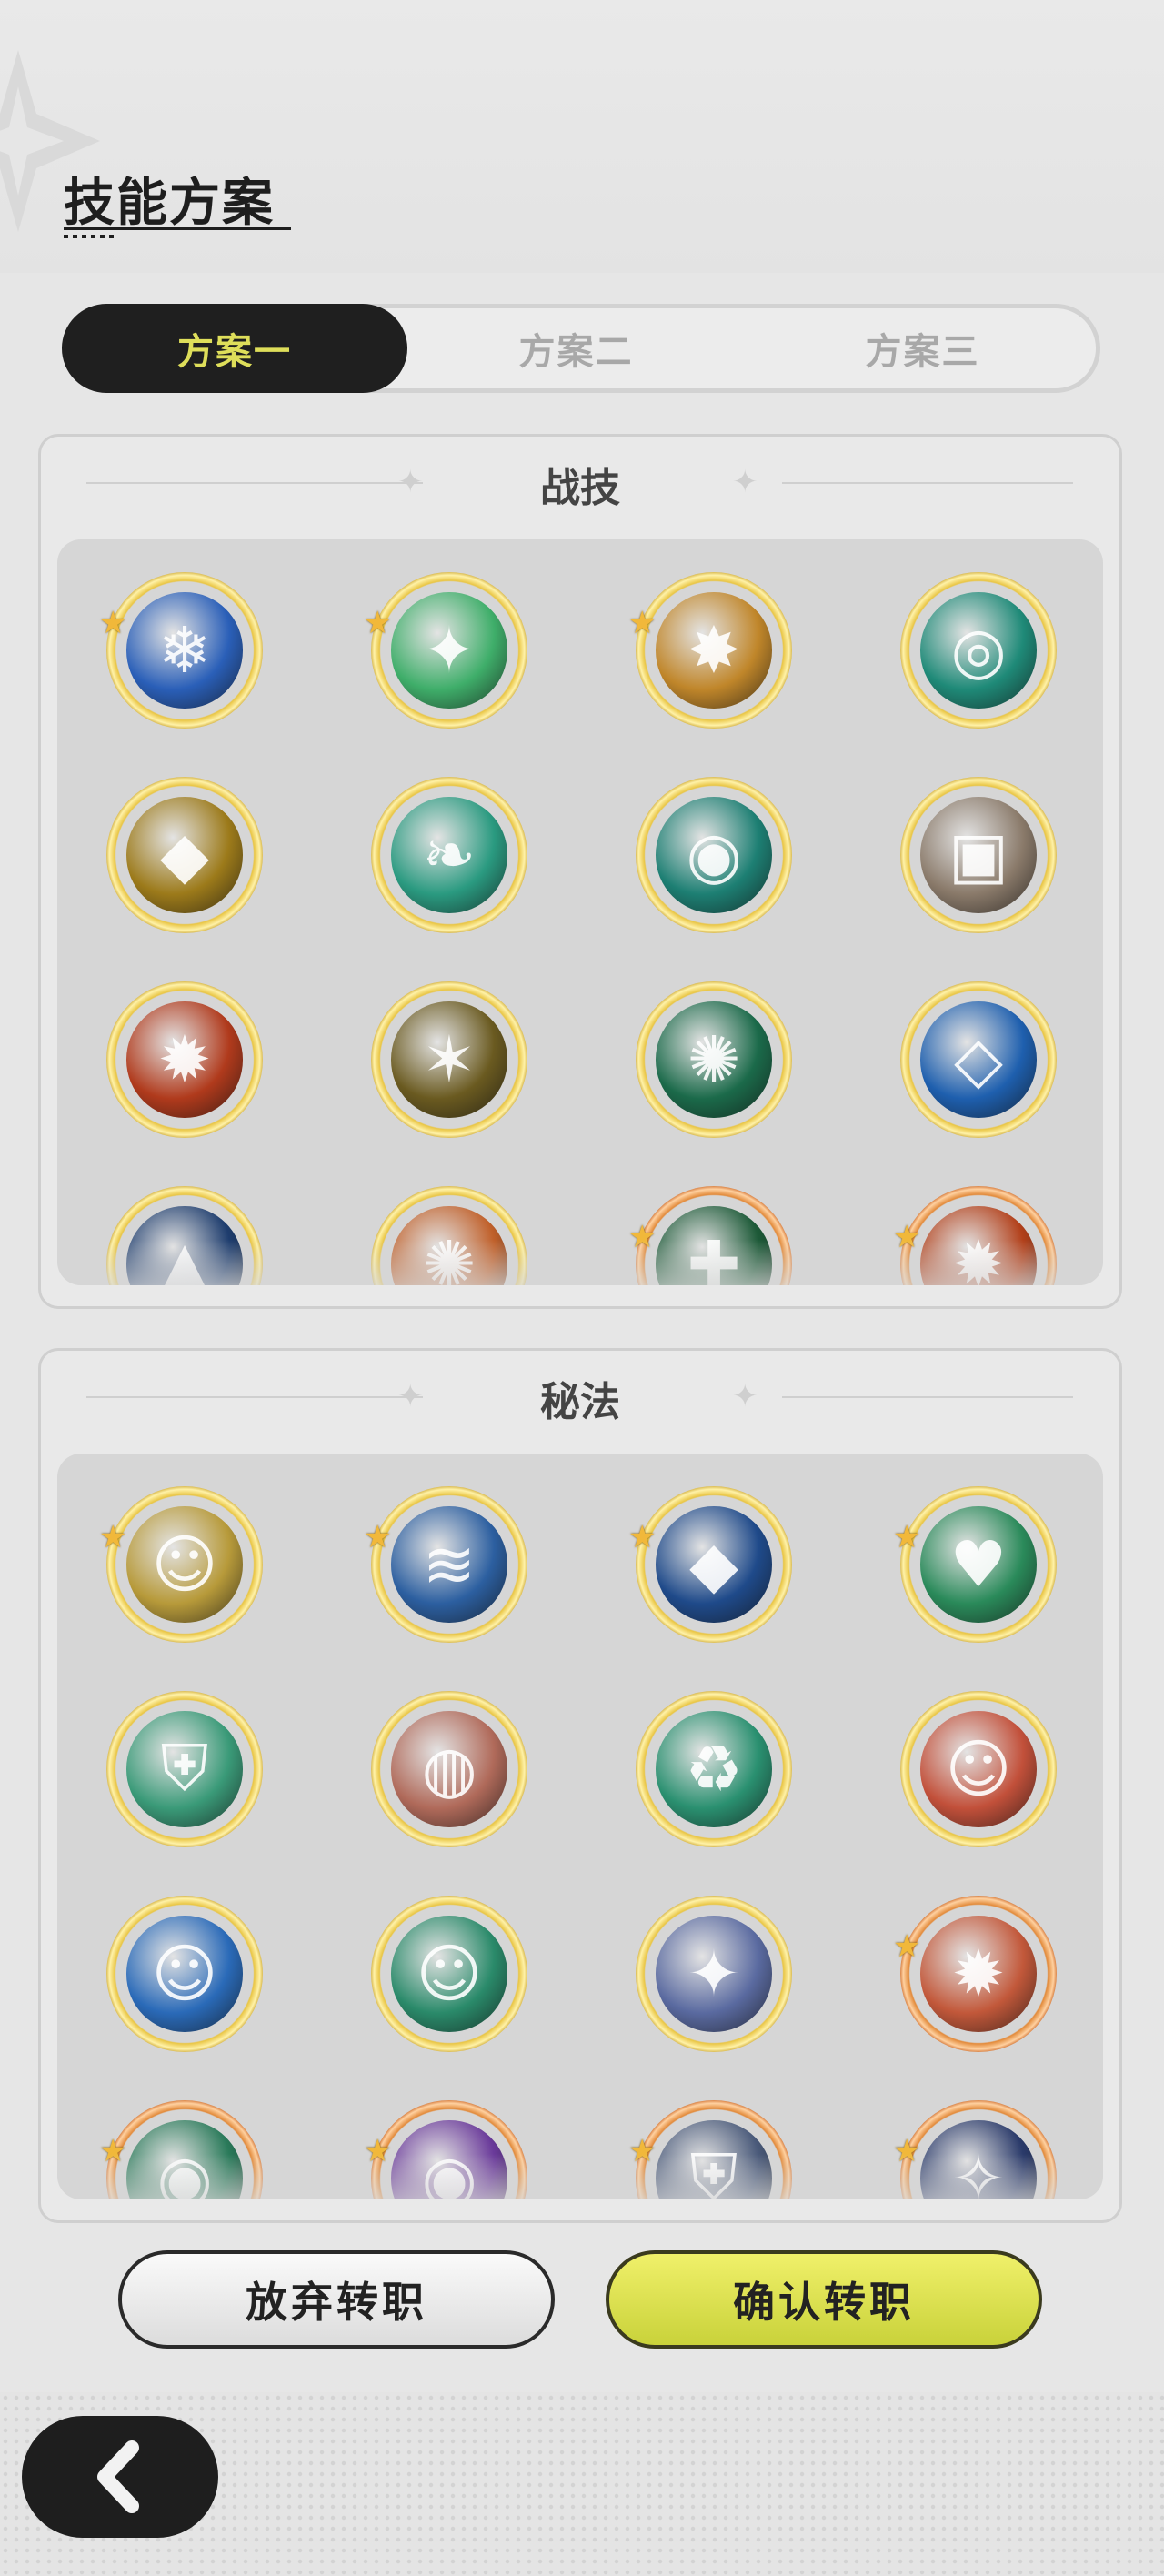 Image resolution: width=1164 pixels, height=2576 pixels. I want to click on panel-header: ✦ 战技 ✦, so click(580, 482).